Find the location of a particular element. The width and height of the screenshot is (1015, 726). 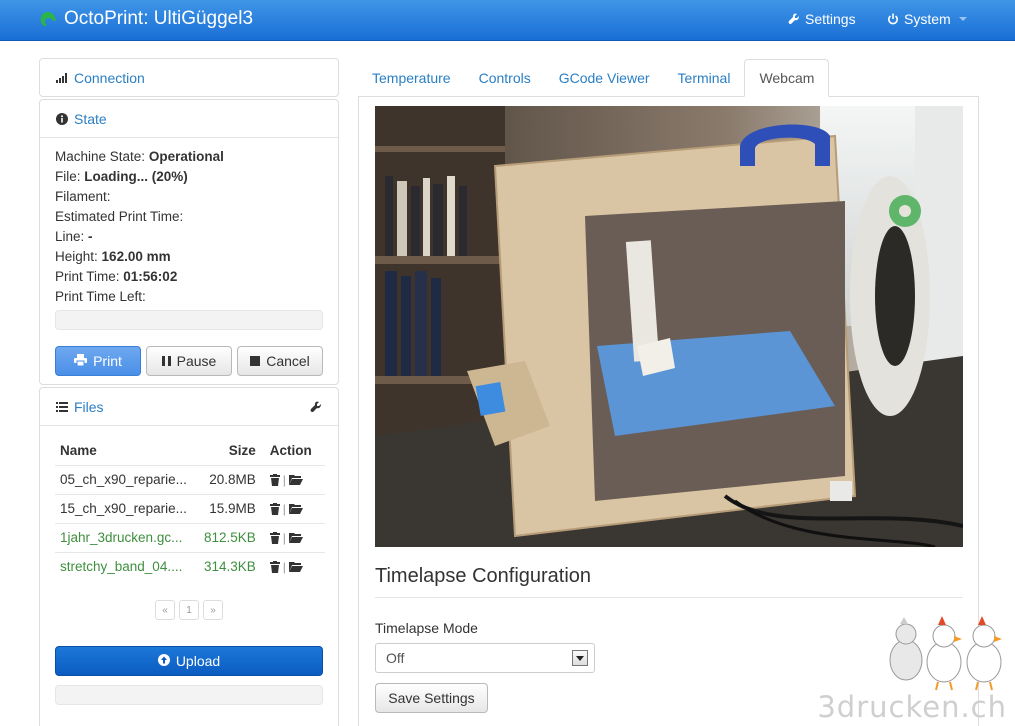

list-icon is located at coordinates (62, 406).